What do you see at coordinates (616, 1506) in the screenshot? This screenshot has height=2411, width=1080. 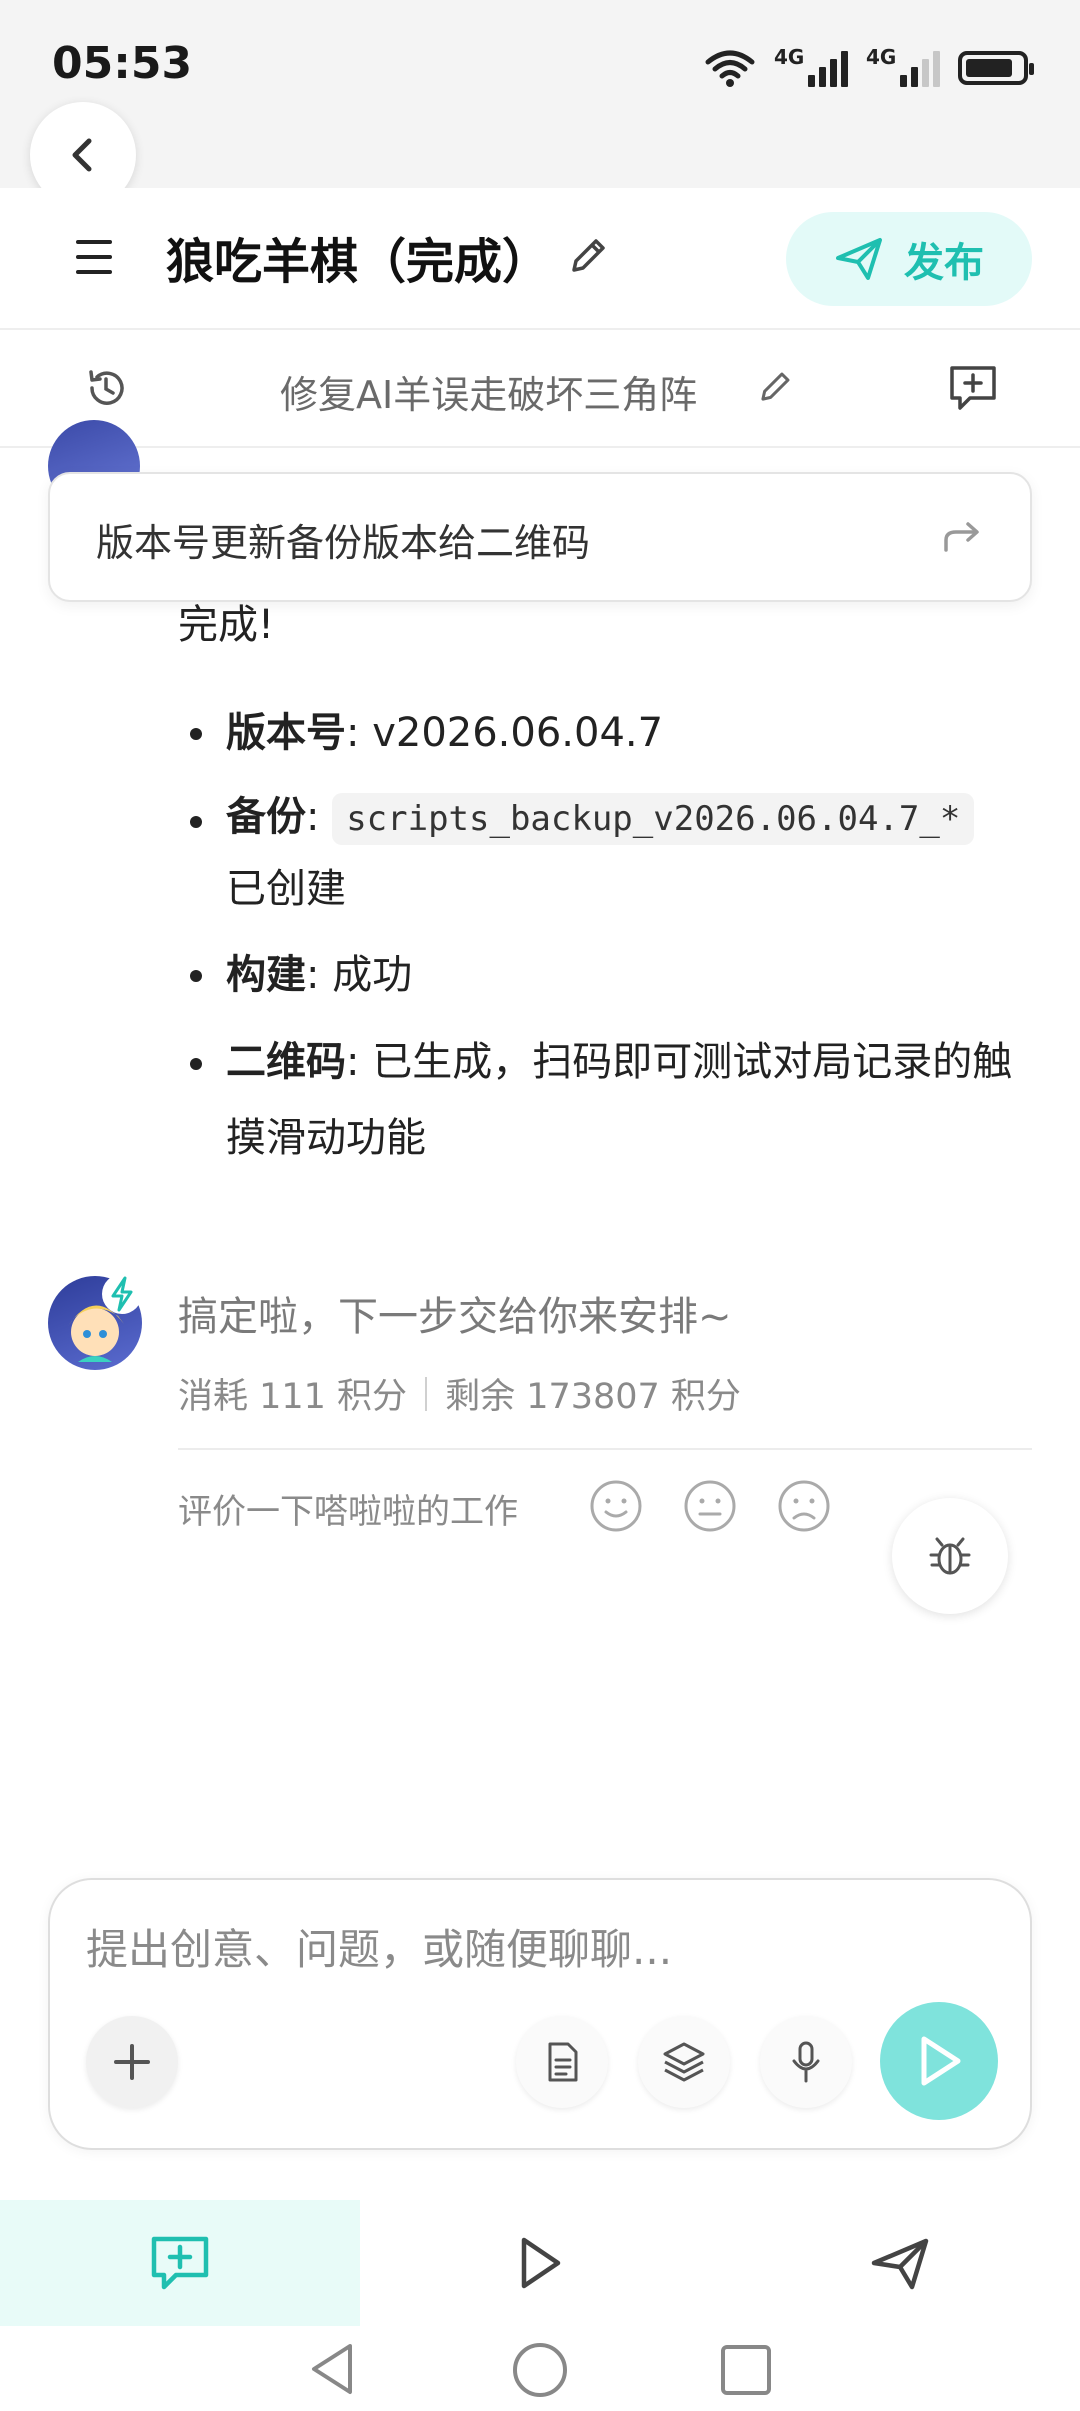 I see `smile-icon` at bounding box center [616, 1506].